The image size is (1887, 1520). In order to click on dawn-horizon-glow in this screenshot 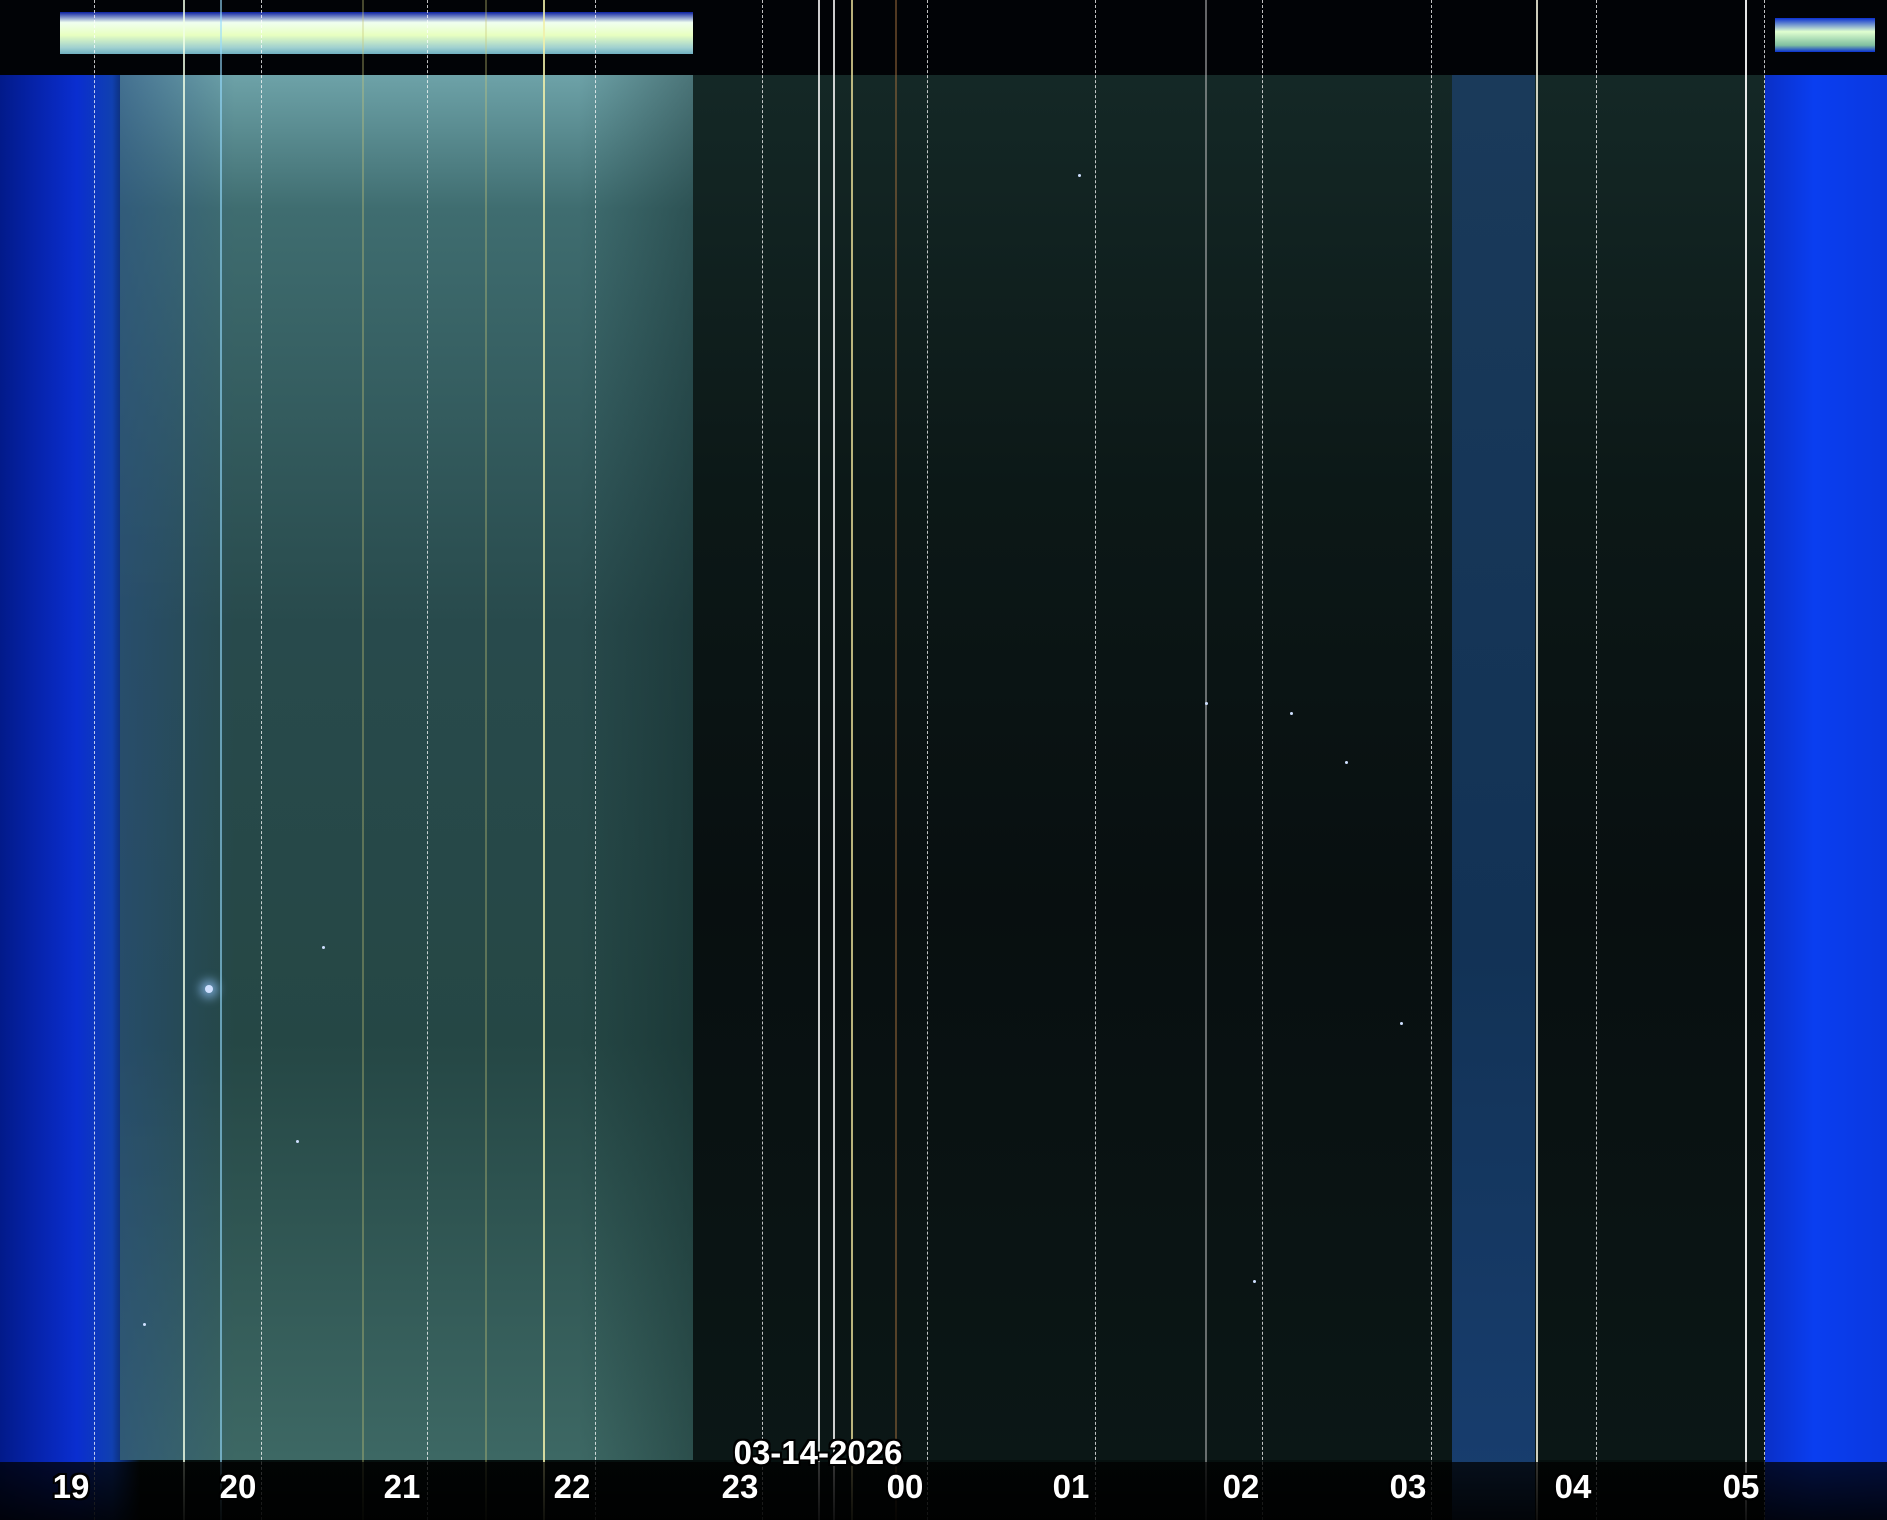, I will do `click(1825, 35)`.